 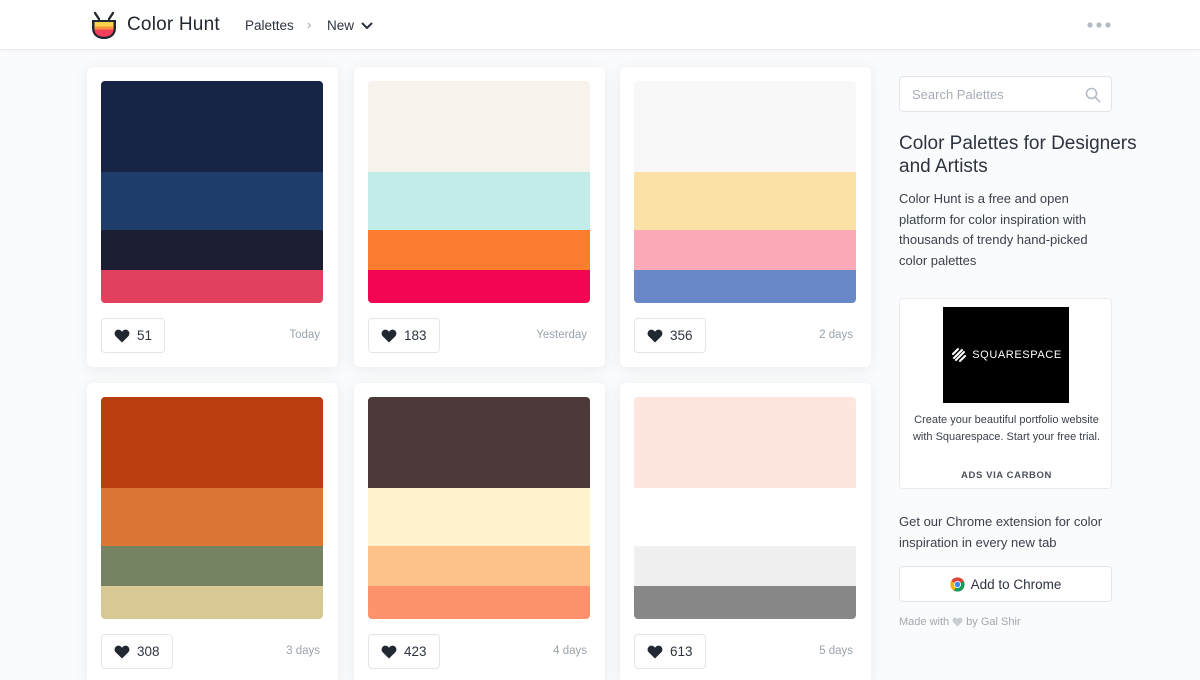 I want to click on made-with-credit: Made with by Gal Shir, so click(x=960, y=622).